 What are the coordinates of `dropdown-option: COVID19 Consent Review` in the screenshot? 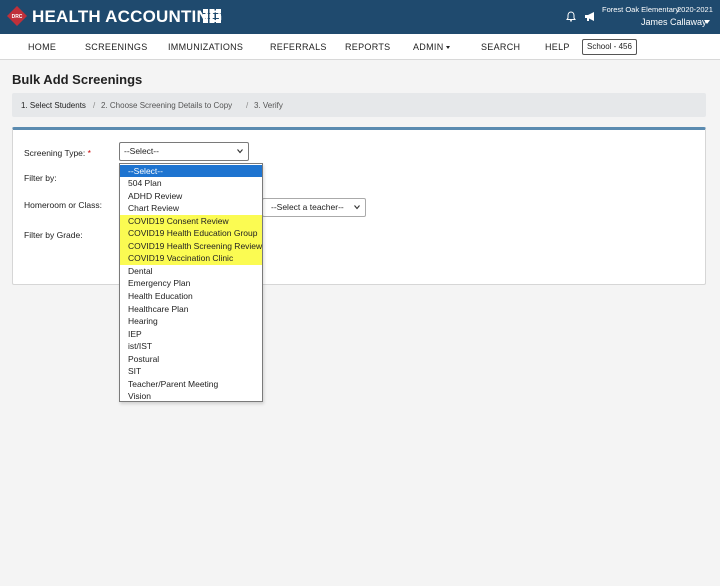 It's located at (191, 221).